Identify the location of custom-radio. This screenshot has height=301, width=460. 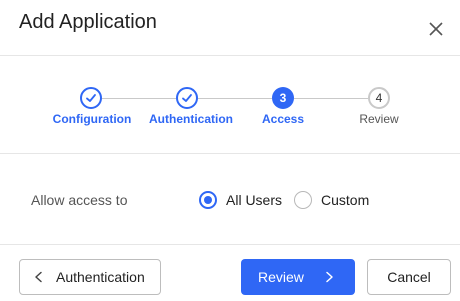
(303, 200).